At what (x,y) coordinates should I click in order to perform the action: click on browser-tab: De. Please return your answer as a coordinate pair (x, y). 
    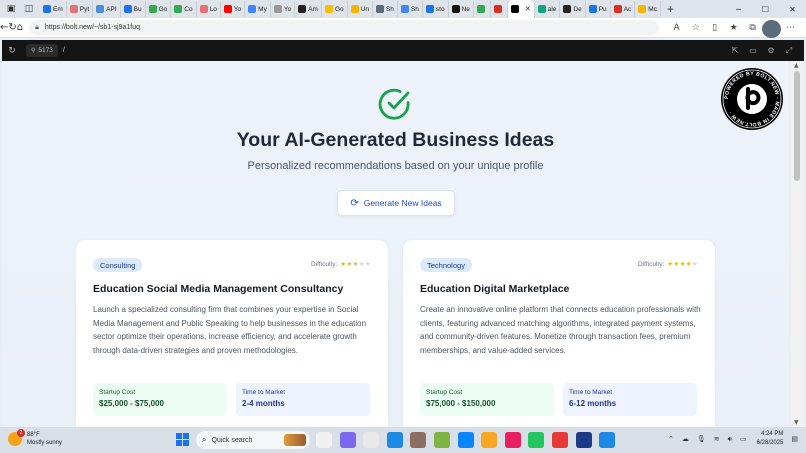
    Looking at the image, I should click on (573, 9).